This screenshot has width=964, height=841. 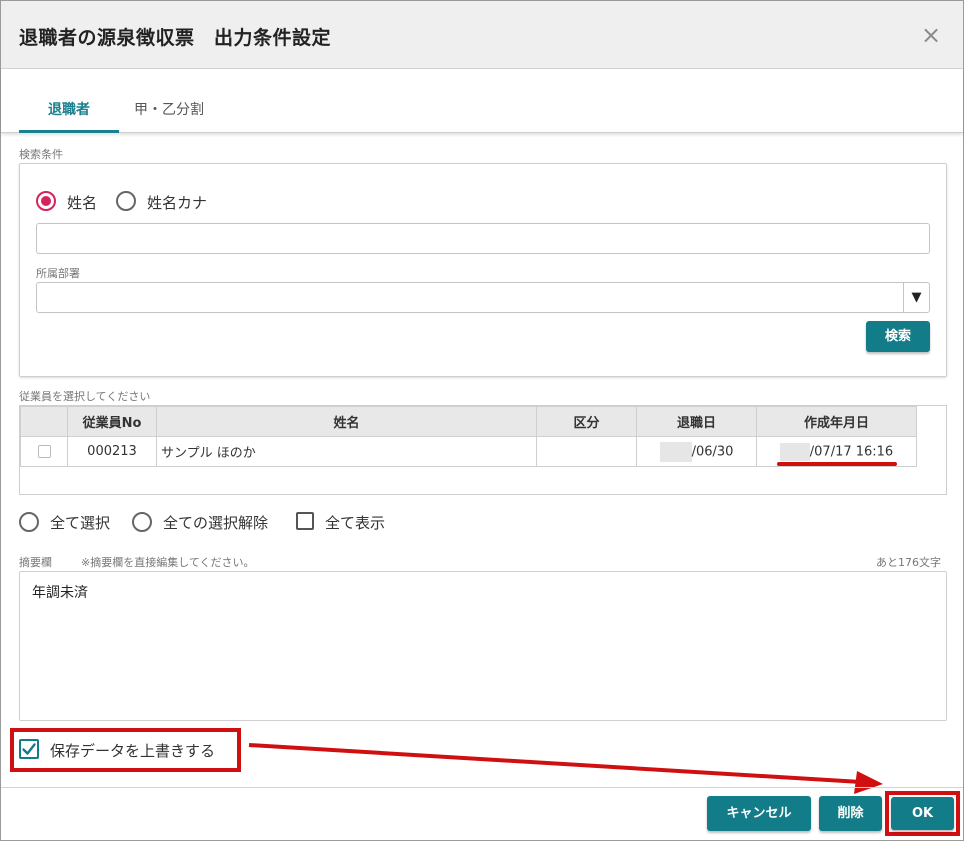 I want to click on row-retire-date: /06/30, so click(x=712, y=451).